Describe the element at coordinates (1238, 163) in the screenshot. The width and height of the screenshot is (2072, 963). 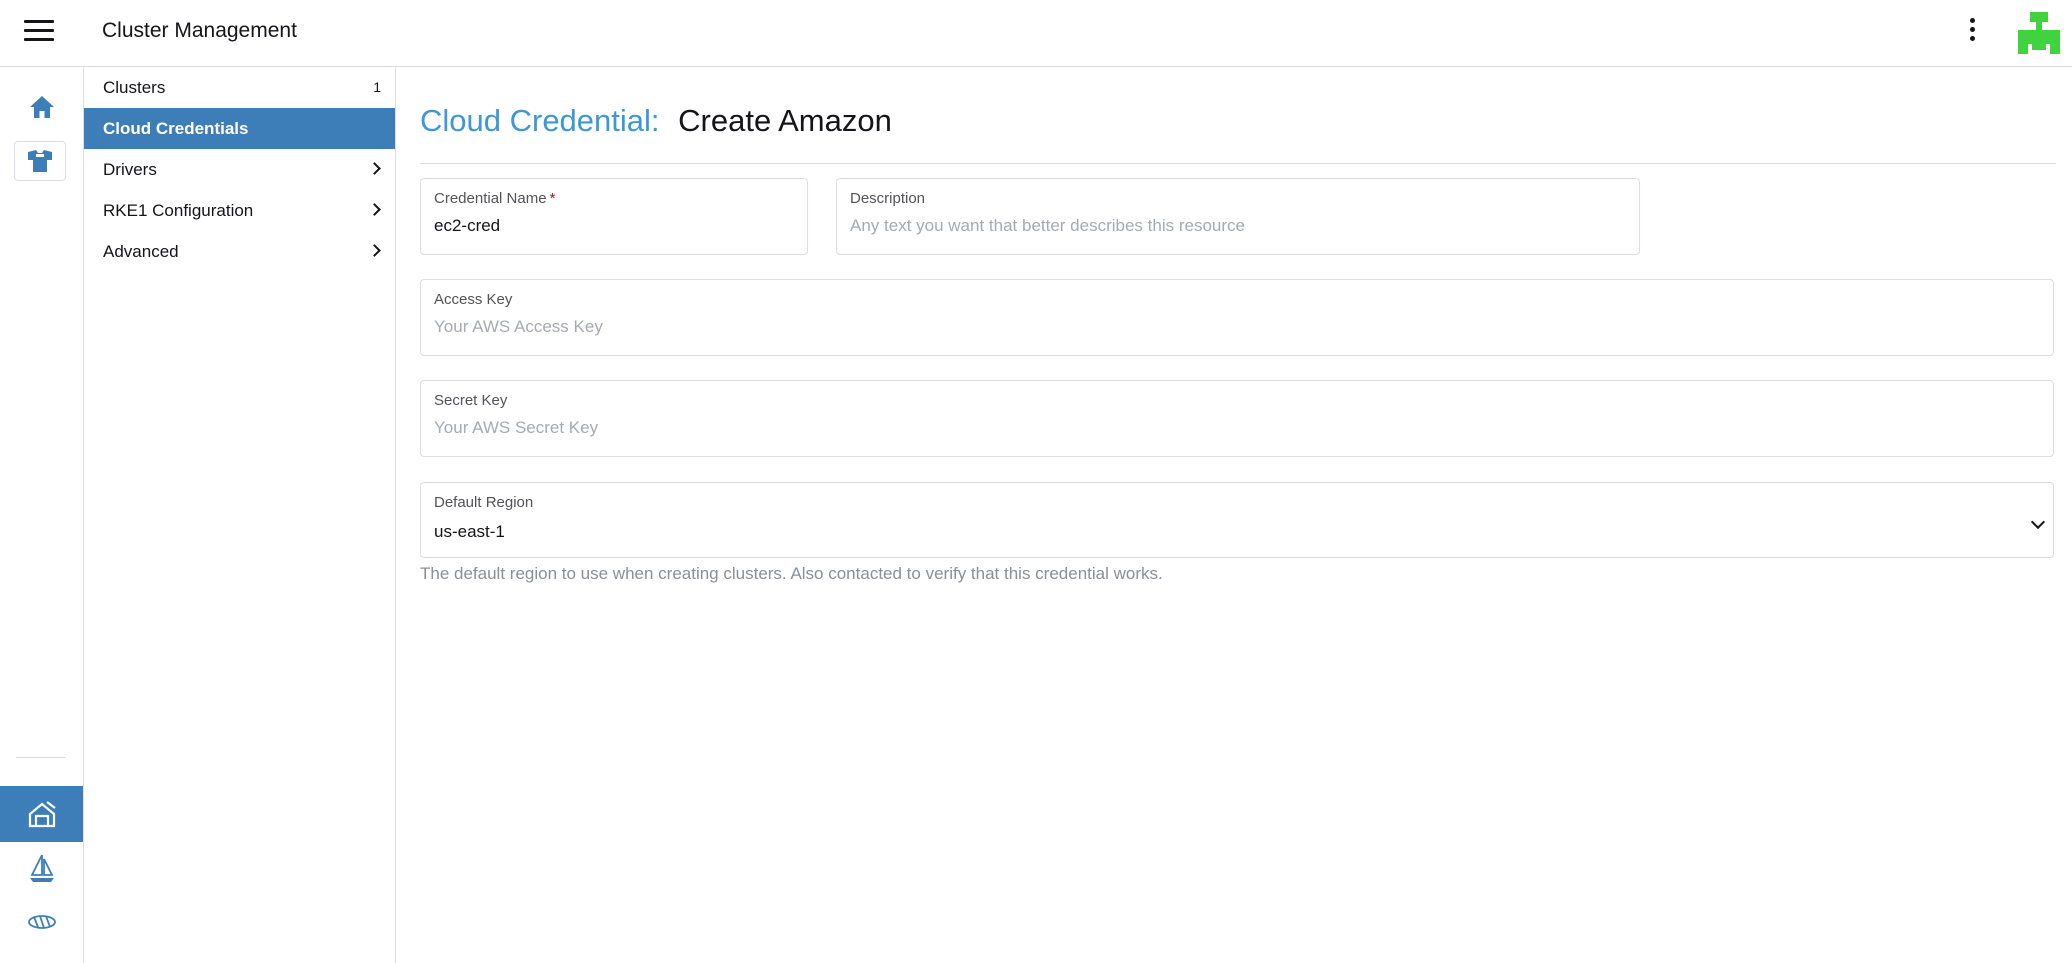
I see `divider` at that location.